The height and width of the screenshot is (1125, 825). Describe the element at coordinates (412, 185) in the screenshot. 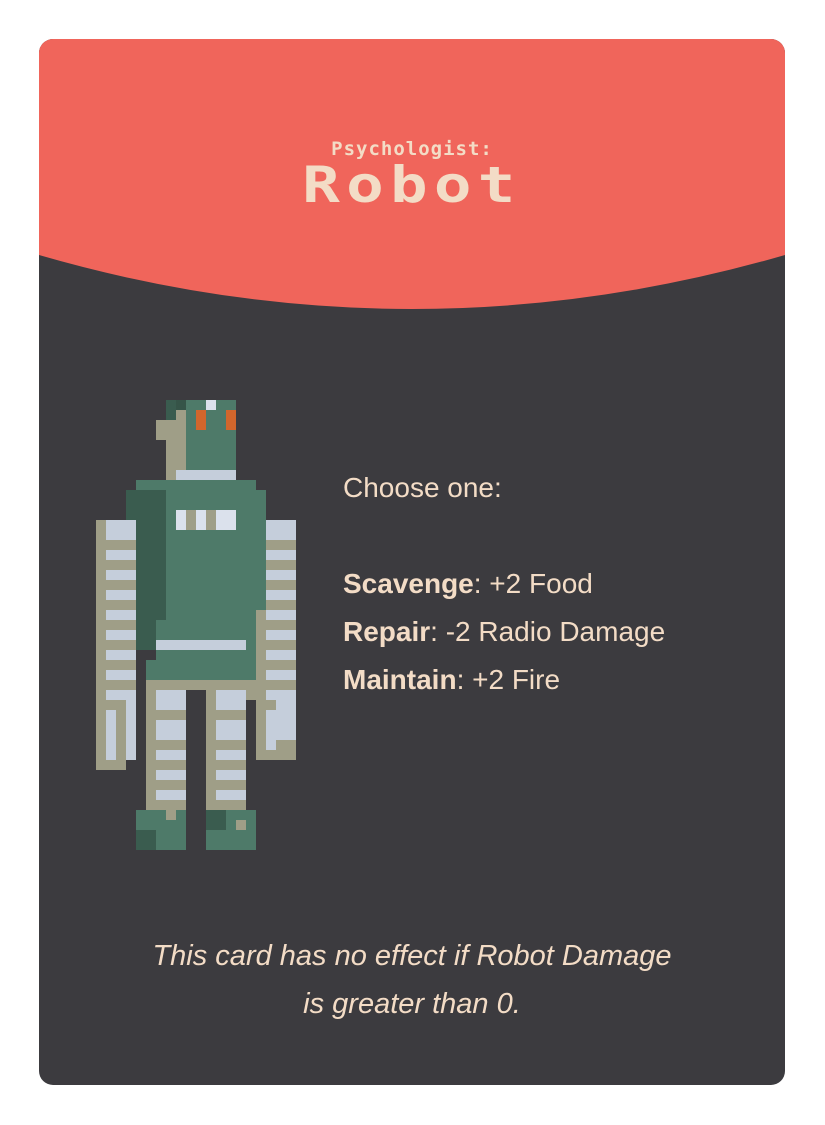

I see `card-title: Robot` at that location.